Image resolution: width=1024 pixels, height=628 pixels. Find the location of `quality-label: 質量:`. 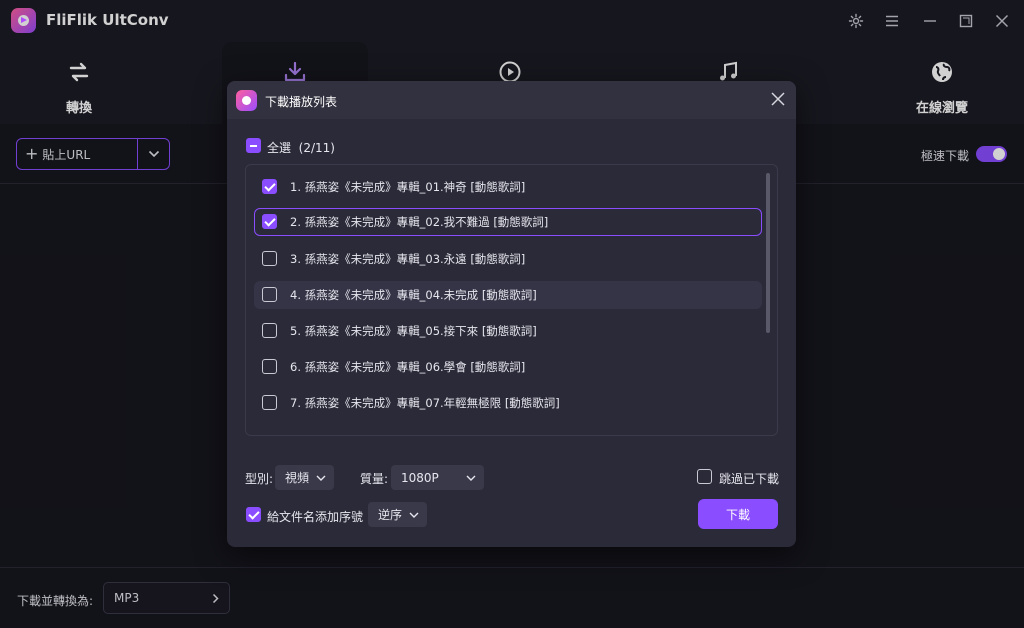

quality-label: 質量: is located at coordinates (374, 479).